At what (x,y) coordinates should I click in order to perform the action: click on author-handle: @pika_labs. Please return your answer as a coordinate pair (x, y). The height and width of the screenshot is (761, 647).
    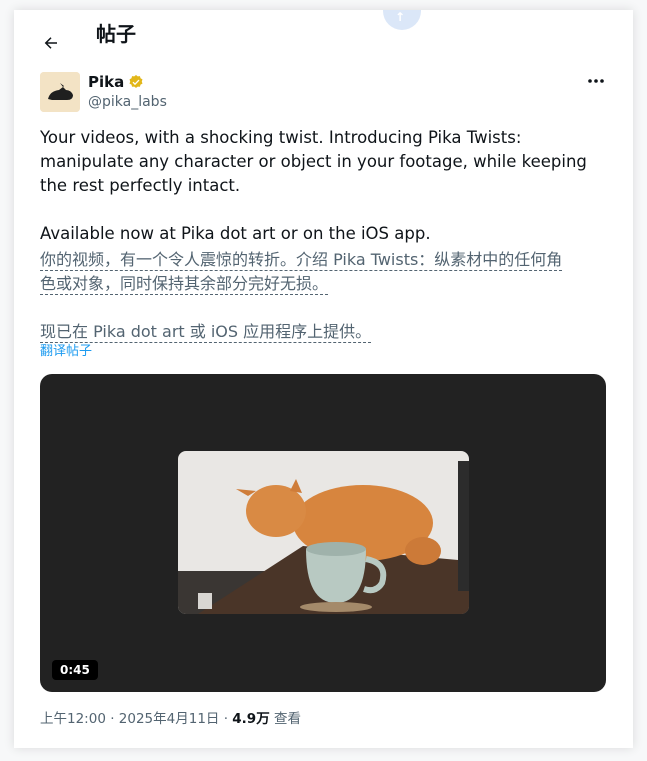
    Looking at the image, I should click on (127, 102).